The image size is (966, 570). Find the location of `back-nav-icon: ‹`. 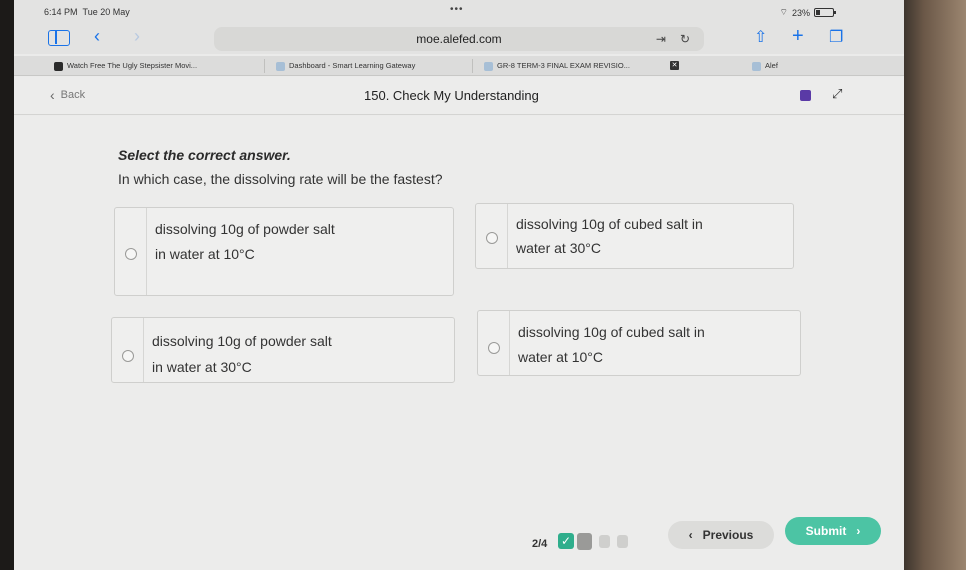

back-nav-icon: ‹ is located at coordinates (97, 36).